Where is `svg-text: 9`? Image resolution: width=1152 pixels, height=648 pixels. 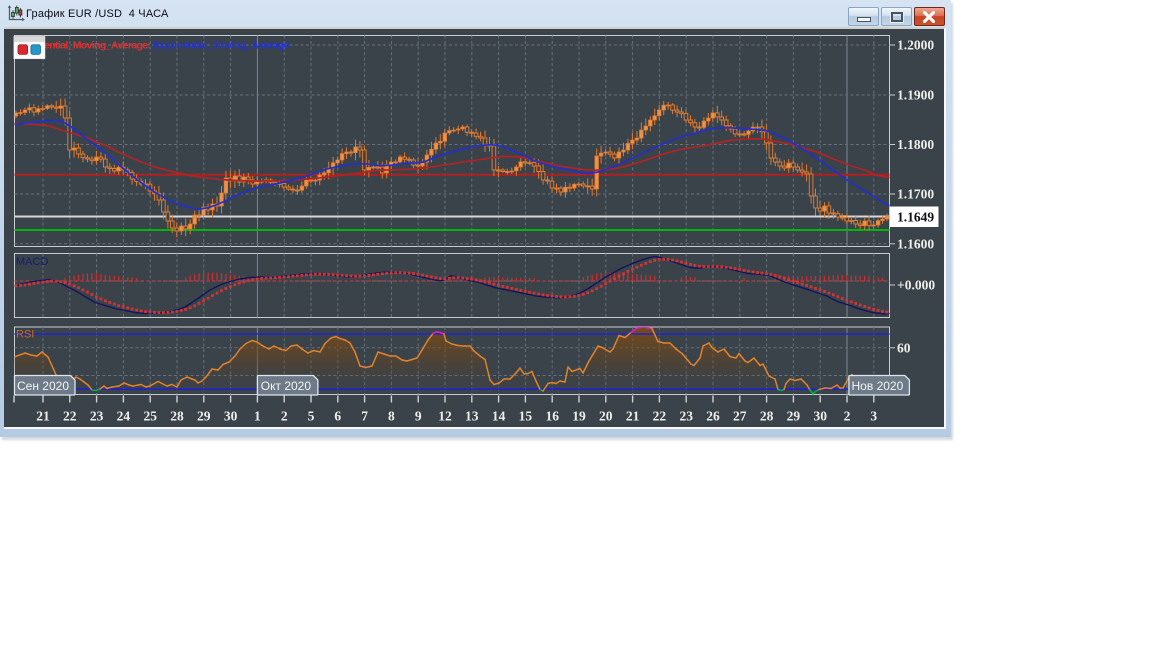
svg-text: 9 is located at coordinates (418, 416).